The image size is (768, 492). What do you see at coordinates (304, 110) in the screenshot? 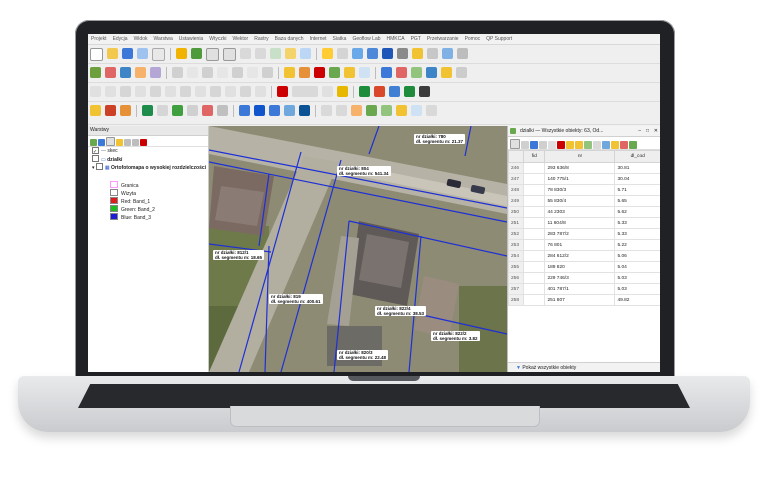
I see `arcgis-icon` at bounding box center [304, 110].